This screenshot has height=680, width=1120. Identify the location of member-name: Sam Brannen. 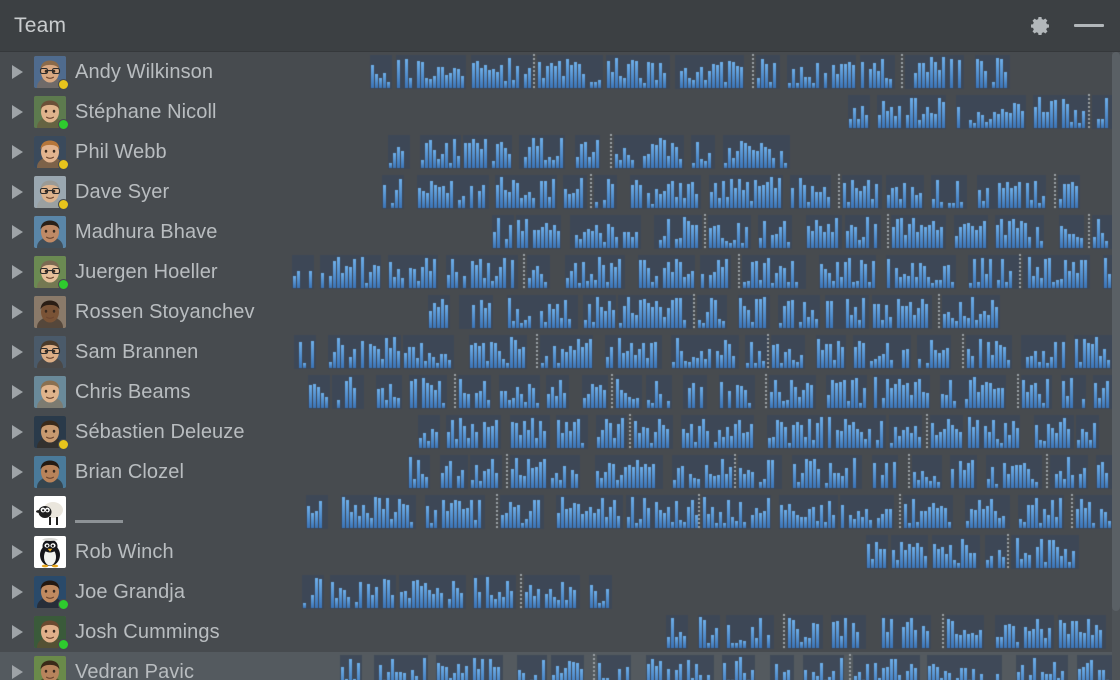
(137, 352).